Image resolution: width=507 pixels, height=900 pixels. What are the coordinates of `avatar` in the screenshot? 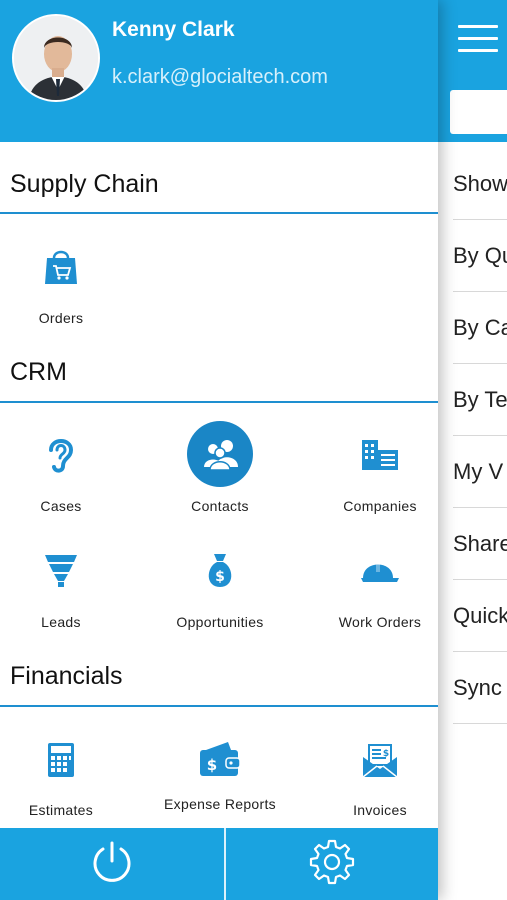 It's located at (56, 58).